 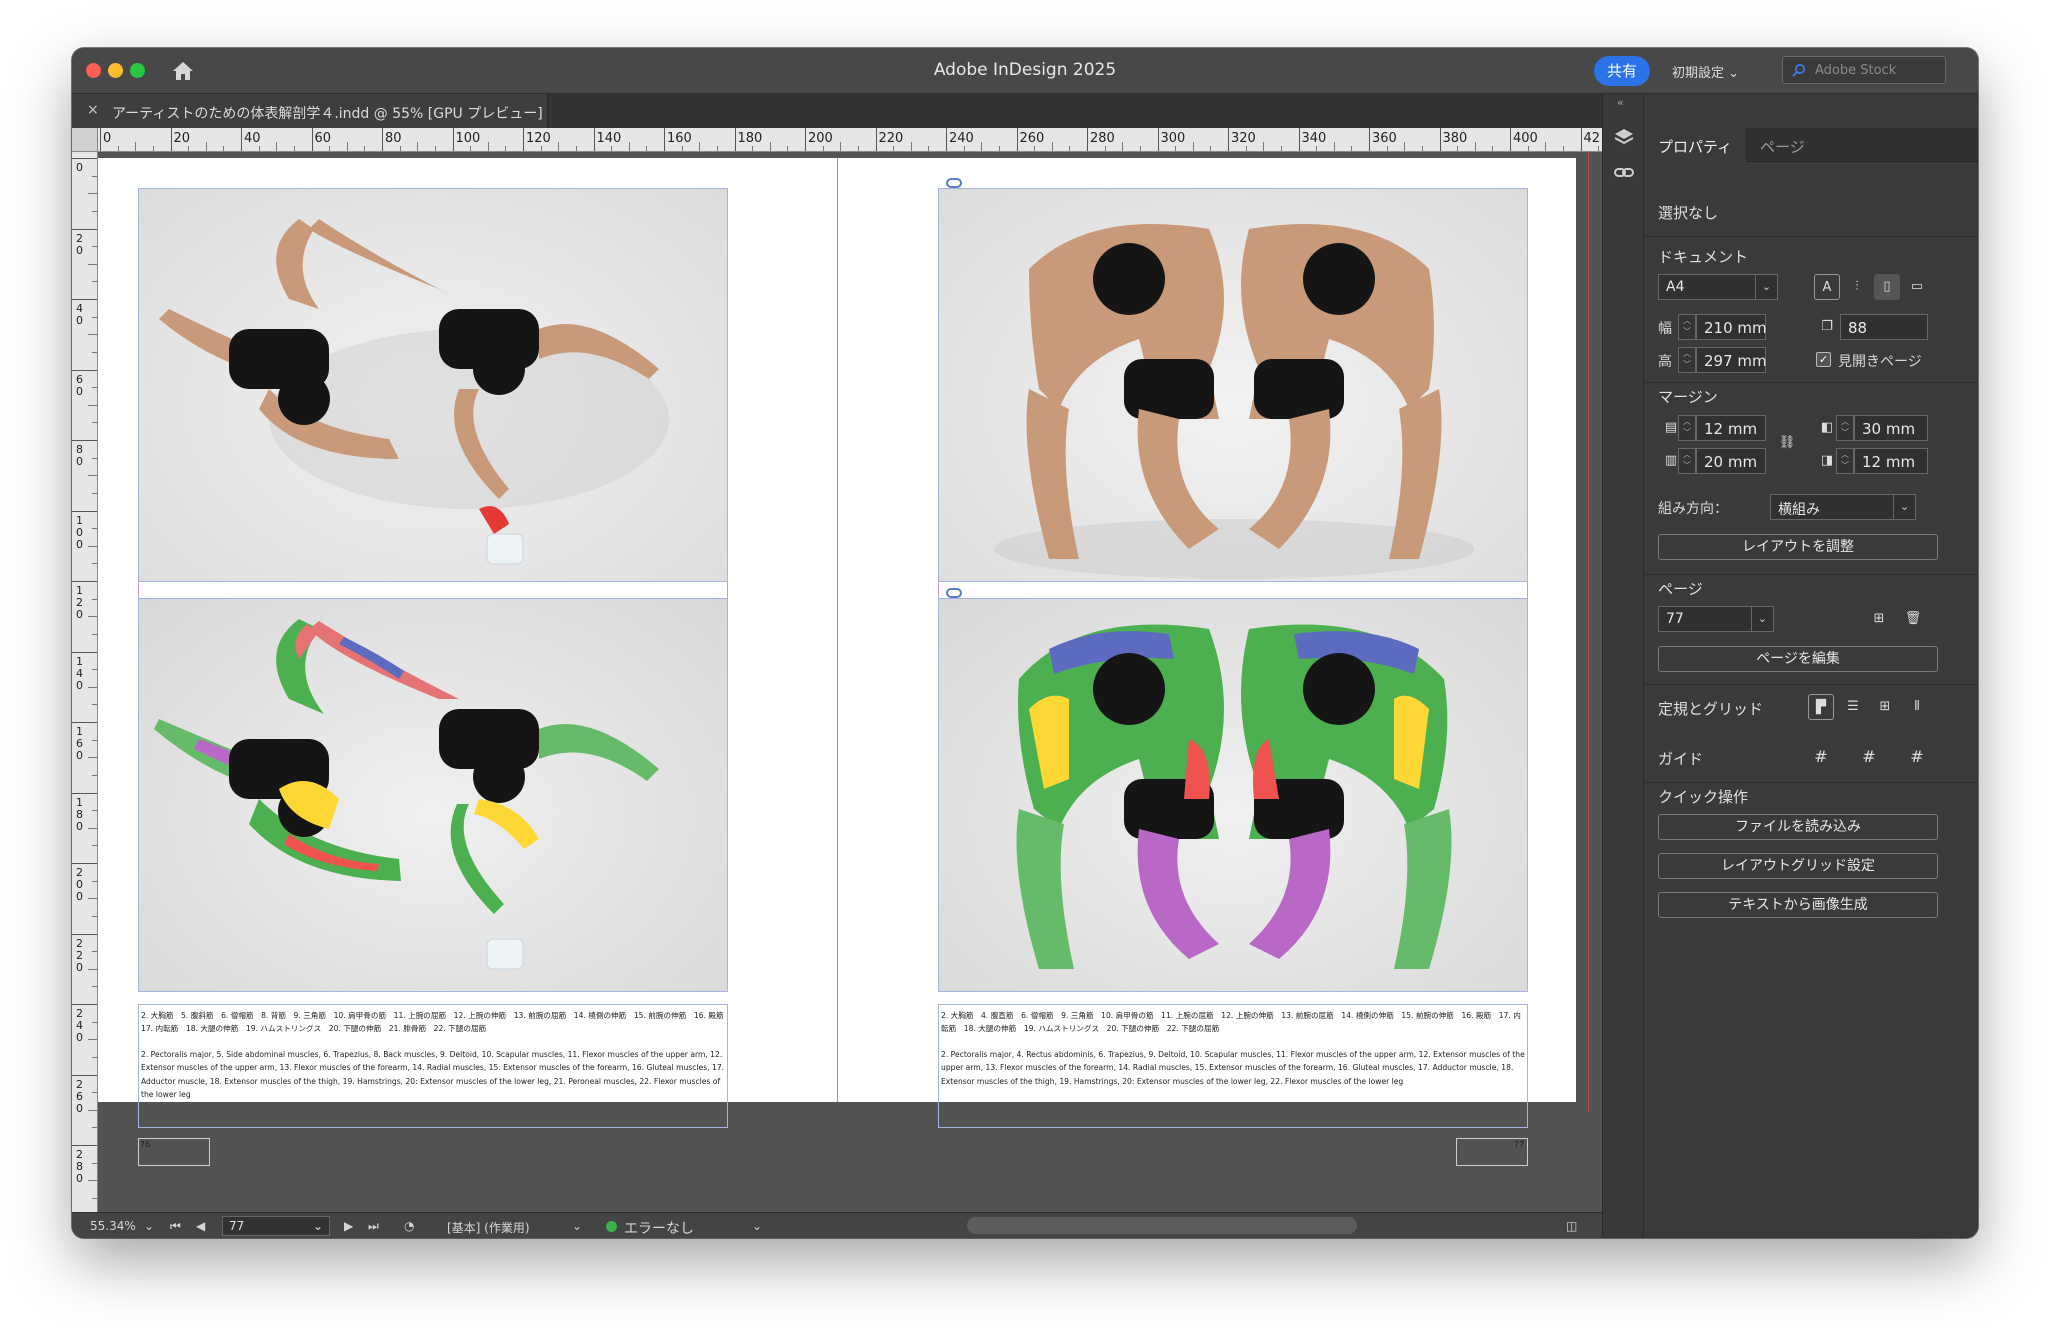 I want to click on margin-top-stepper: ︿ ﹀, so click(x=1687, y=428).